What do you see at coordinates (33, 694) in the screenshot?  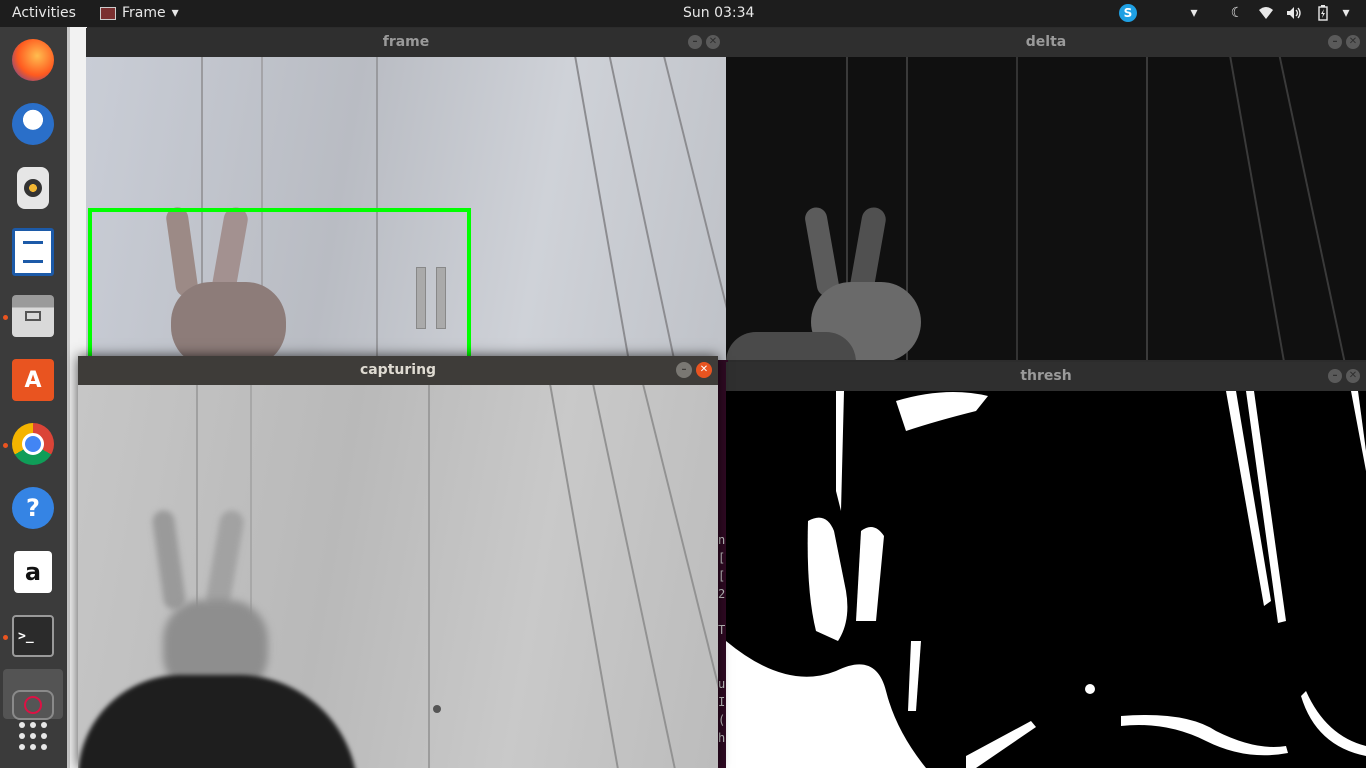 I see `dock-camera-app` at bounding box center [33, 694].